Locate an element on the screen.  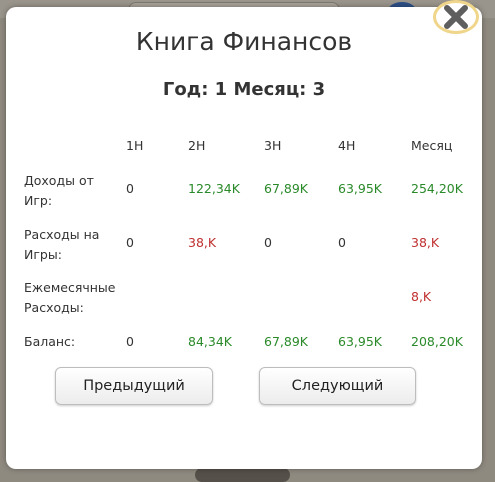
row-label-monthly-expenses: Ежемесячные Расходы: is located at coordinates (70, 297).